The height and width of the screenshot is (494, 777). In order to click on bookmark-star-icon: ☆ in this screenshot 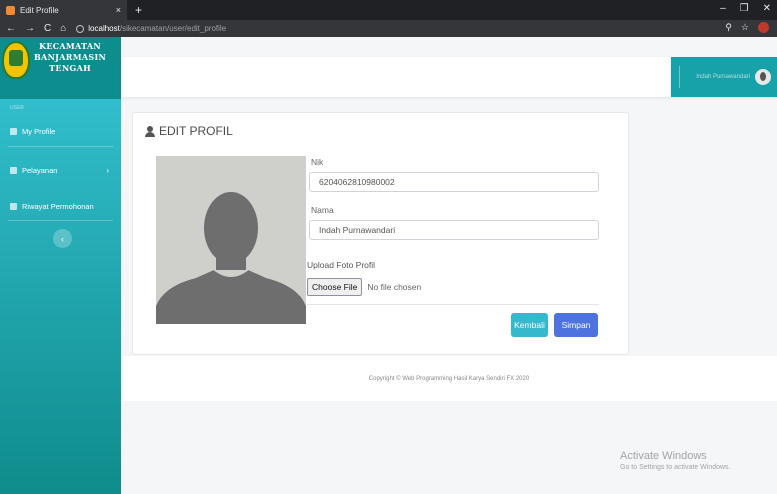, I will do `click(745, 27)`.